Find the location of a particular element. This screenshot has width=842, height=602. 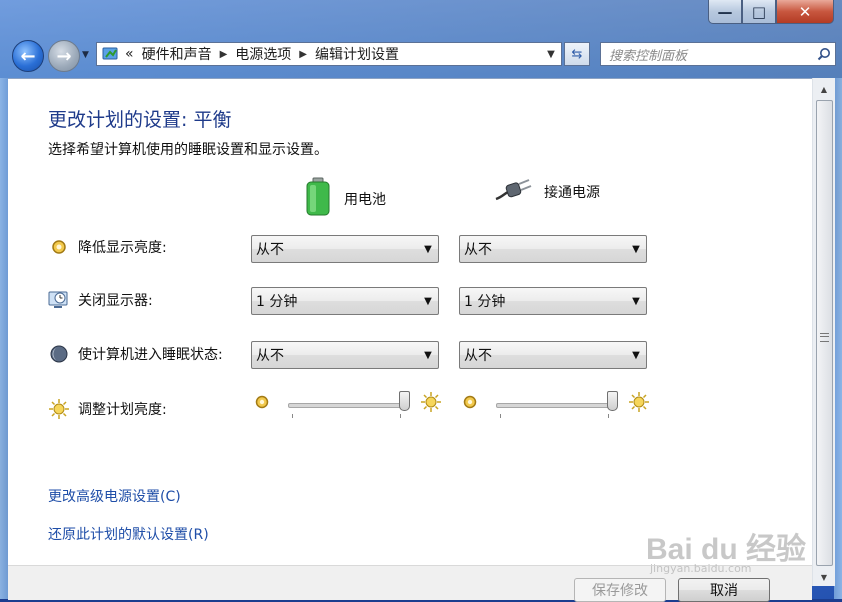

caption-buttons: — □ ✕ is located at coordinates (771, 12).